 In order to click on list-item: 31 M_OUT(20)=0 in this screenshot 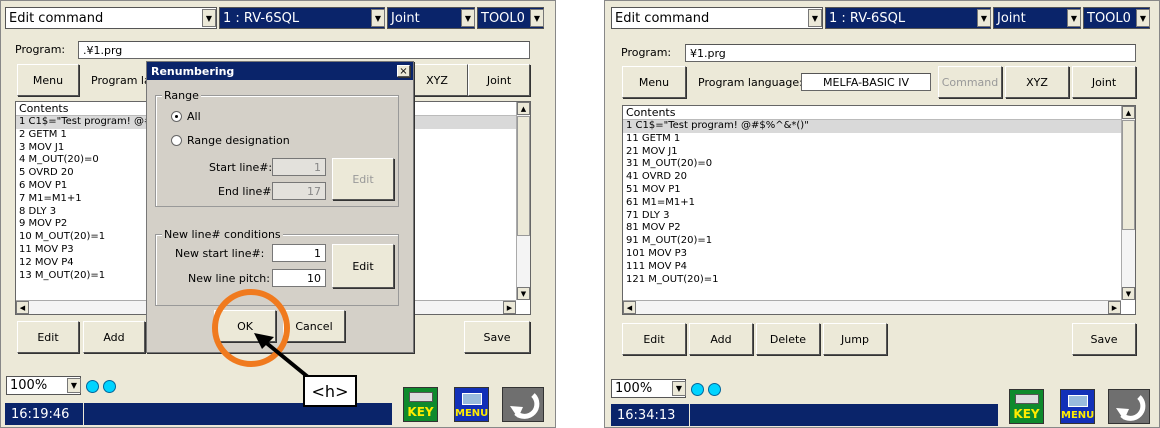, I will do `click(879, 164)`.